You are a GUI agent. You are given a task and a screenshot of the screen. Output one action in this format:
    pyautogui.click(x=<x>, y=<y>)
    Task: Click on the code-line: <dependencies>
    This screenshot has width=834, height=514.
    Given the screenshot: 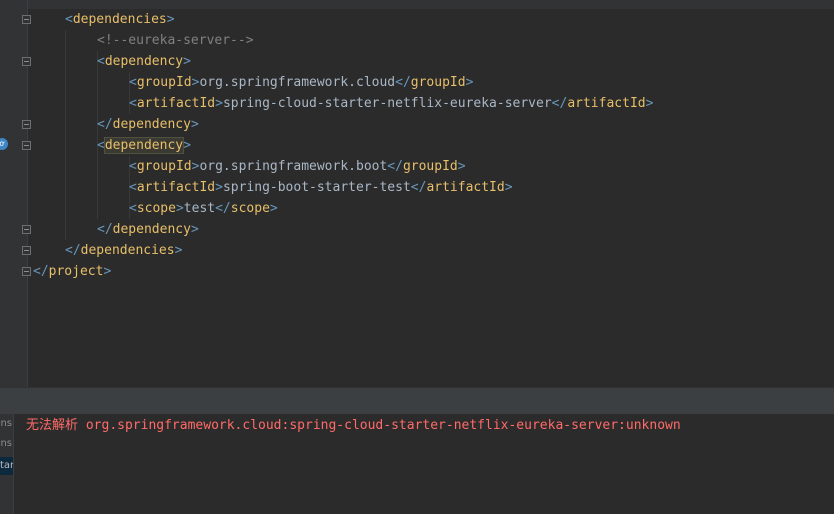 What is the action you would take?
    pyautogui.click(x=120, y=19)
    